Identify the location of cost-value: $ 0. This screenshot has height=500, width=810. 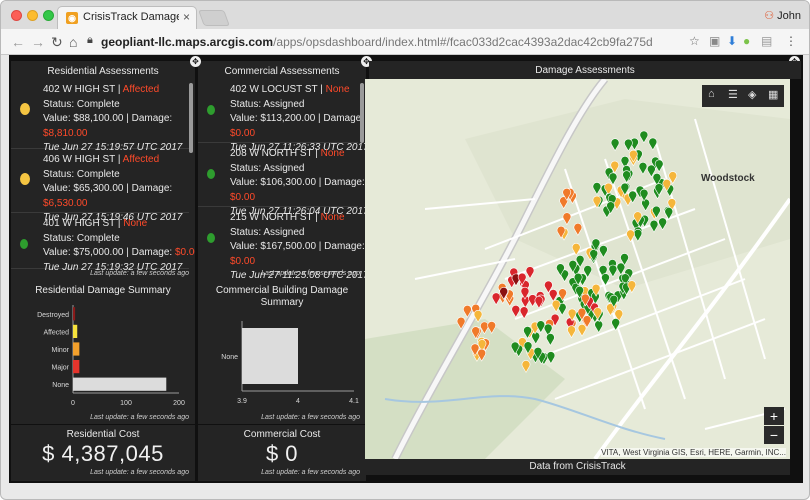
(282, 453).